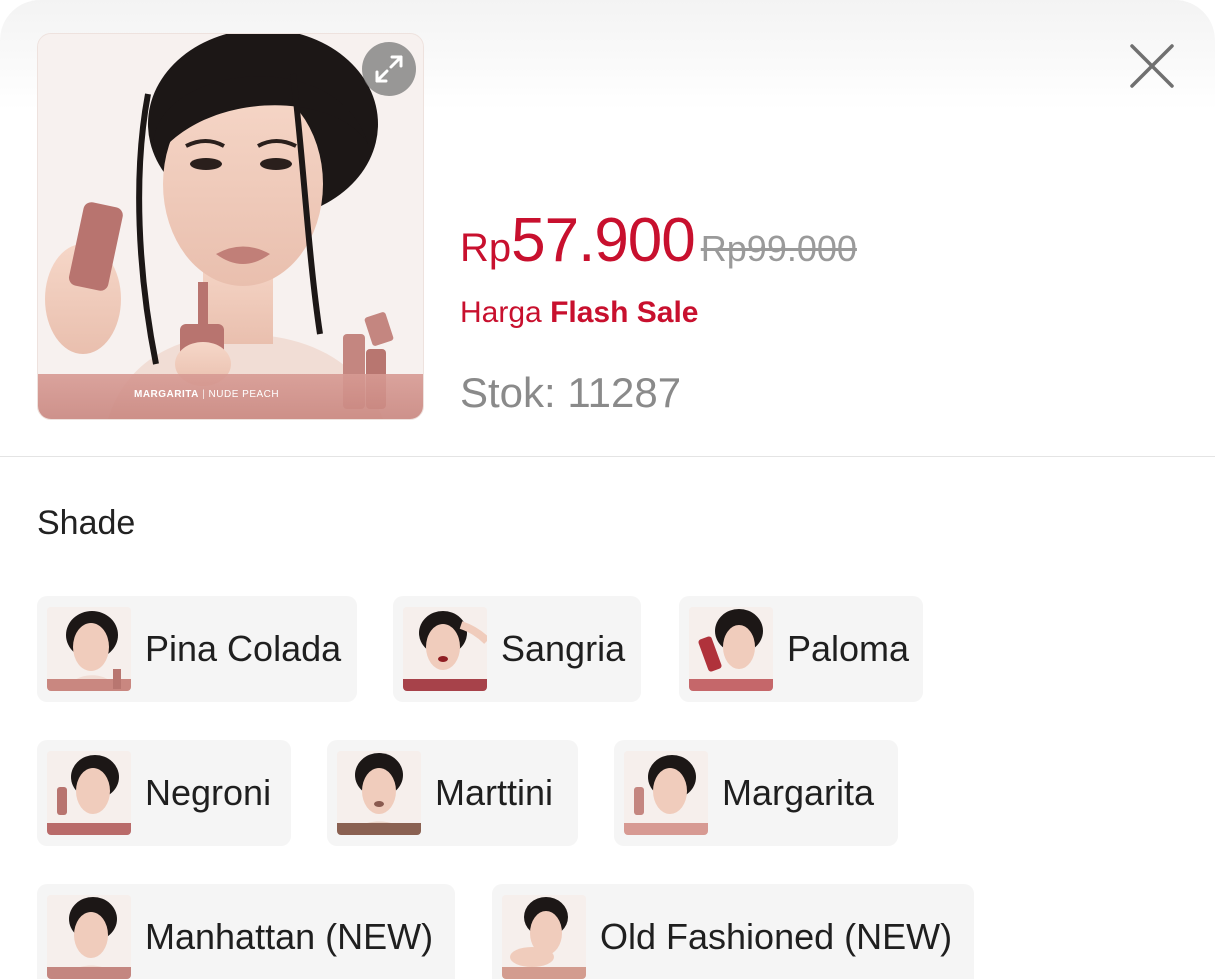  I want to click on close-button, so click(1152, 66).